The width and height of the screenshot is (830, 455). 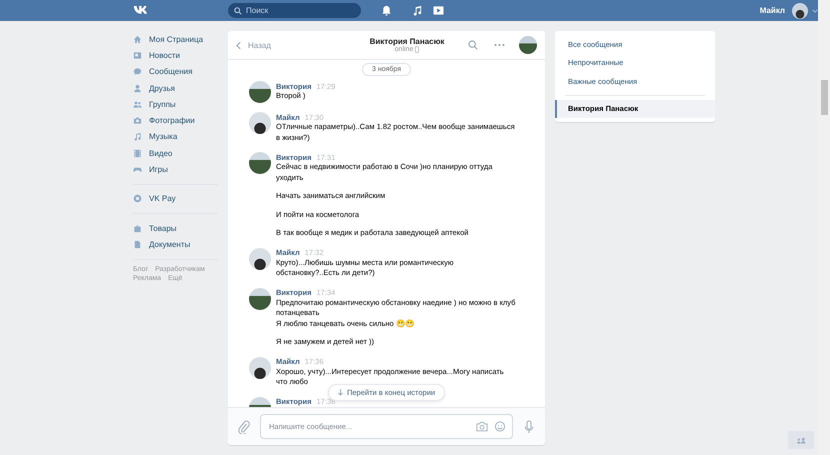 I want to click on nav-item: Новости, so click(x=180, y=55).